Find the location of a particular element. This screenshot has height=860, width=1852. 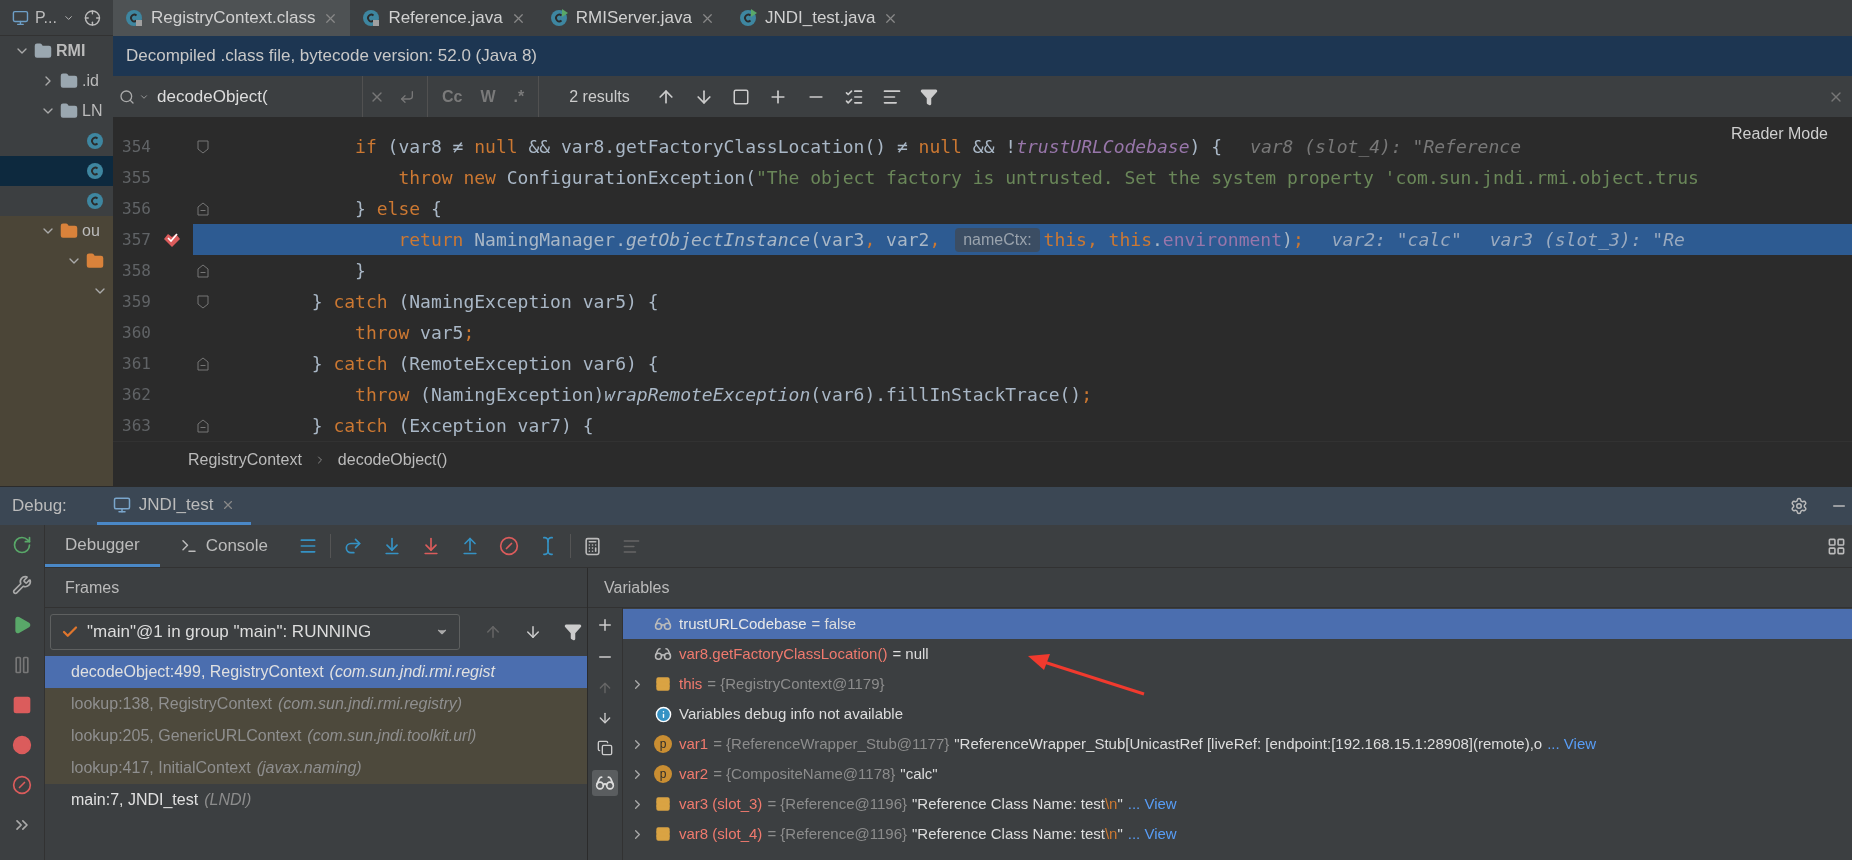

variable-type: = {ReferenceWrapper_Stub@1177} is located at coordinates (831, 743).